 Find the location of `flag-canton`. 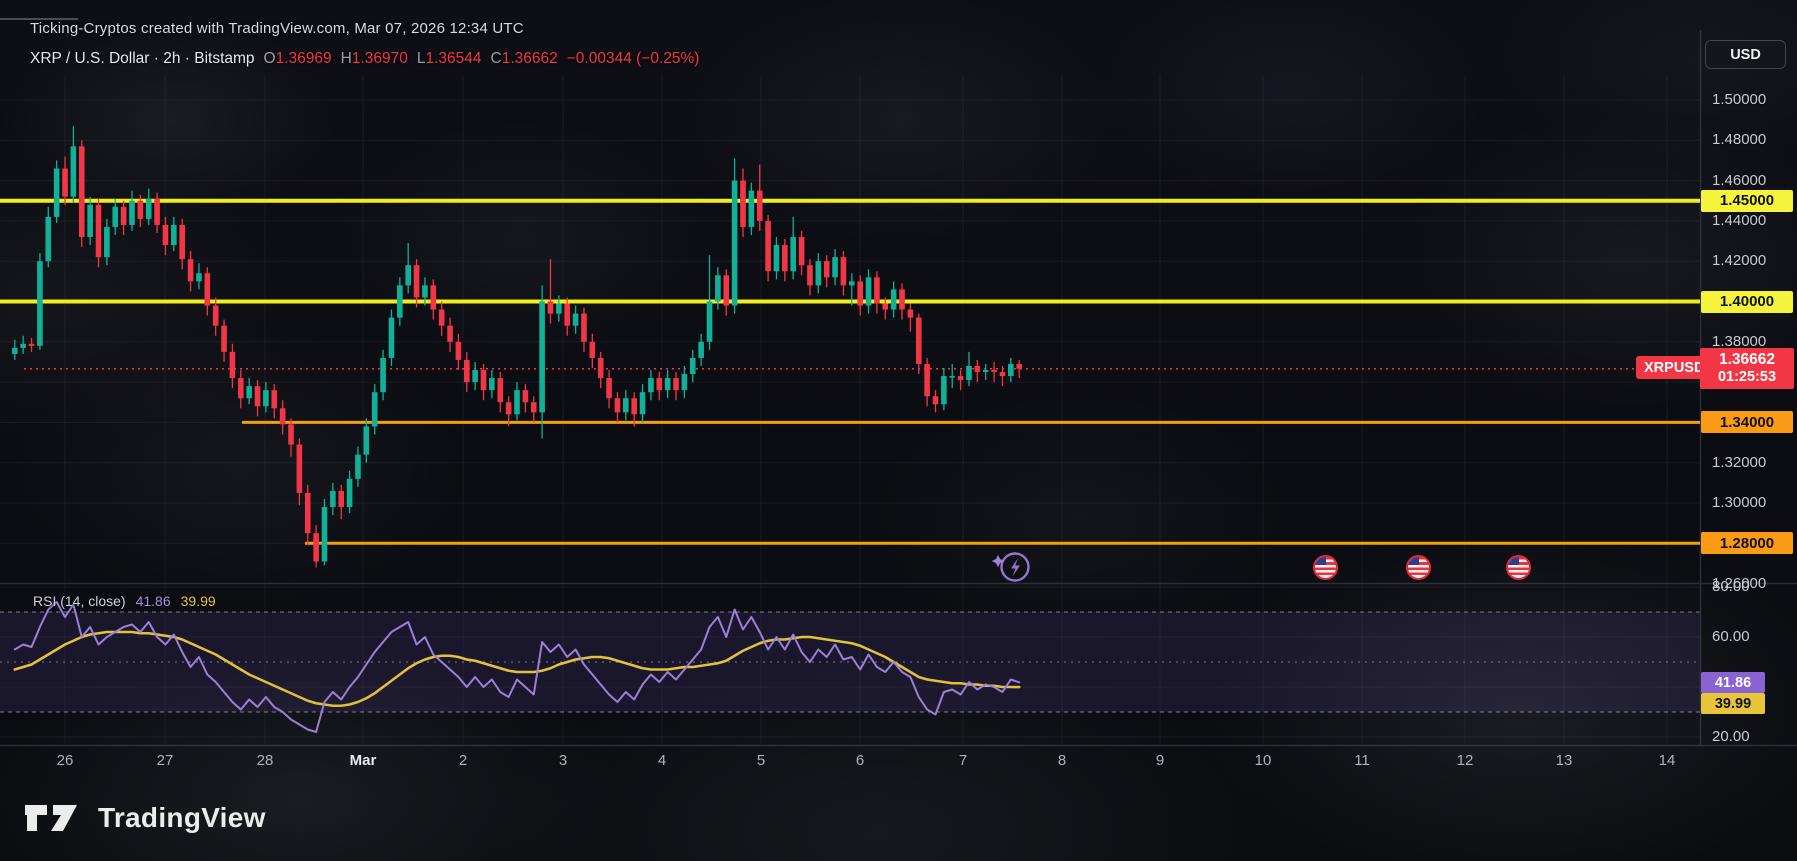

flag-canton is located at coordinates (1513, 560).